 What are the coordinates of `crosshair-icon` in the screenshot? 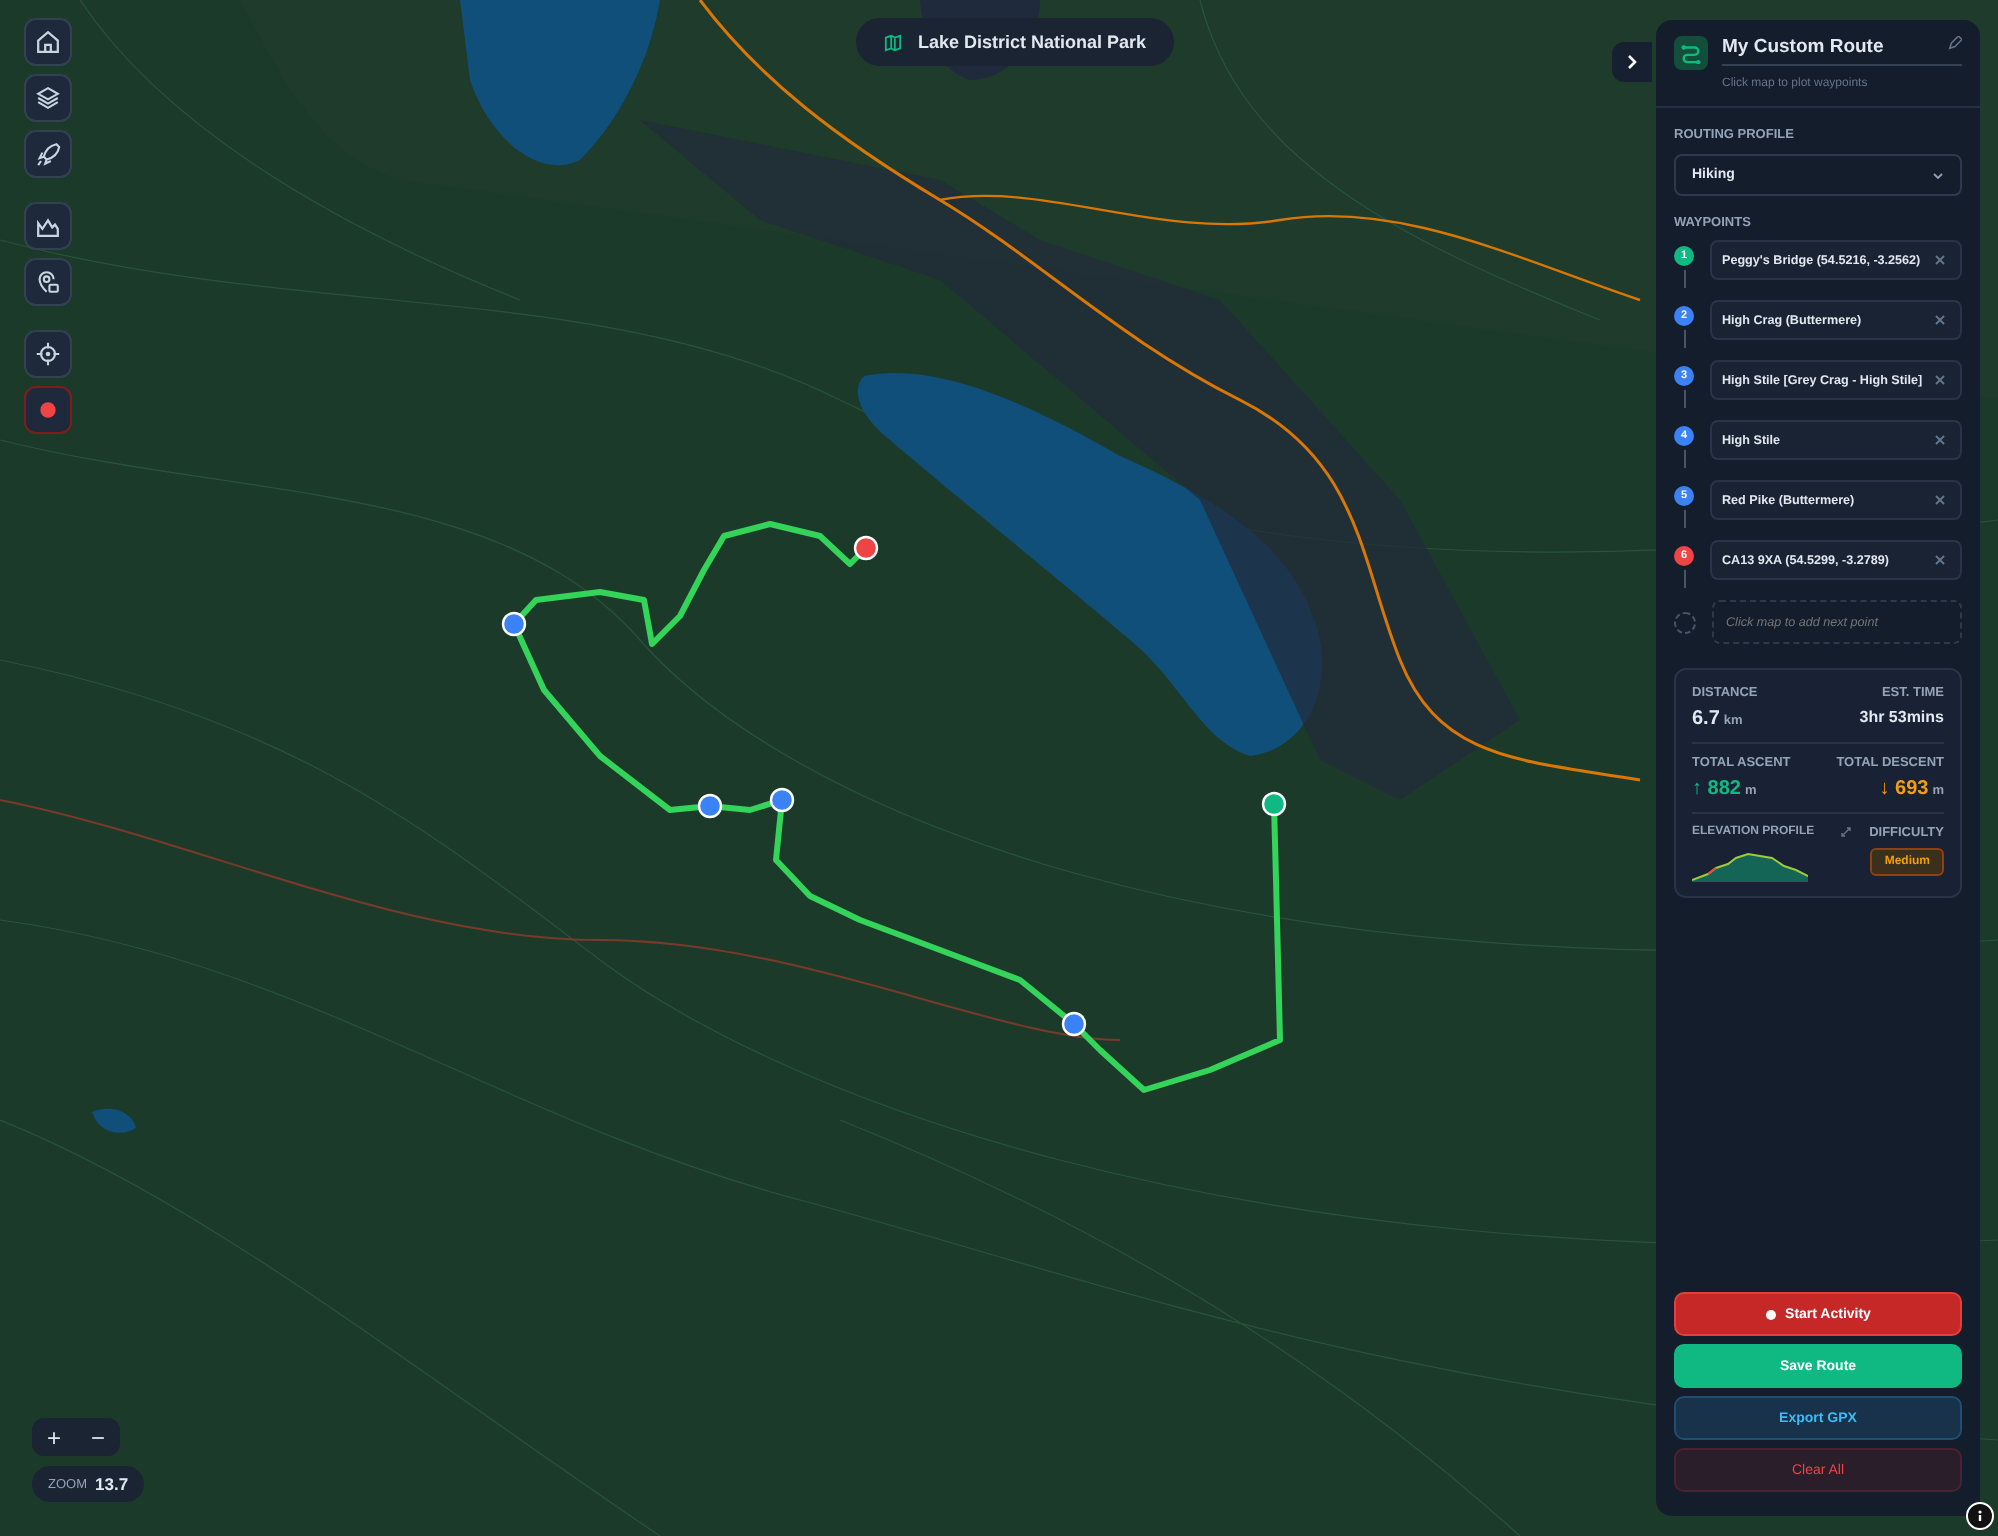 It's located at (48, 354).